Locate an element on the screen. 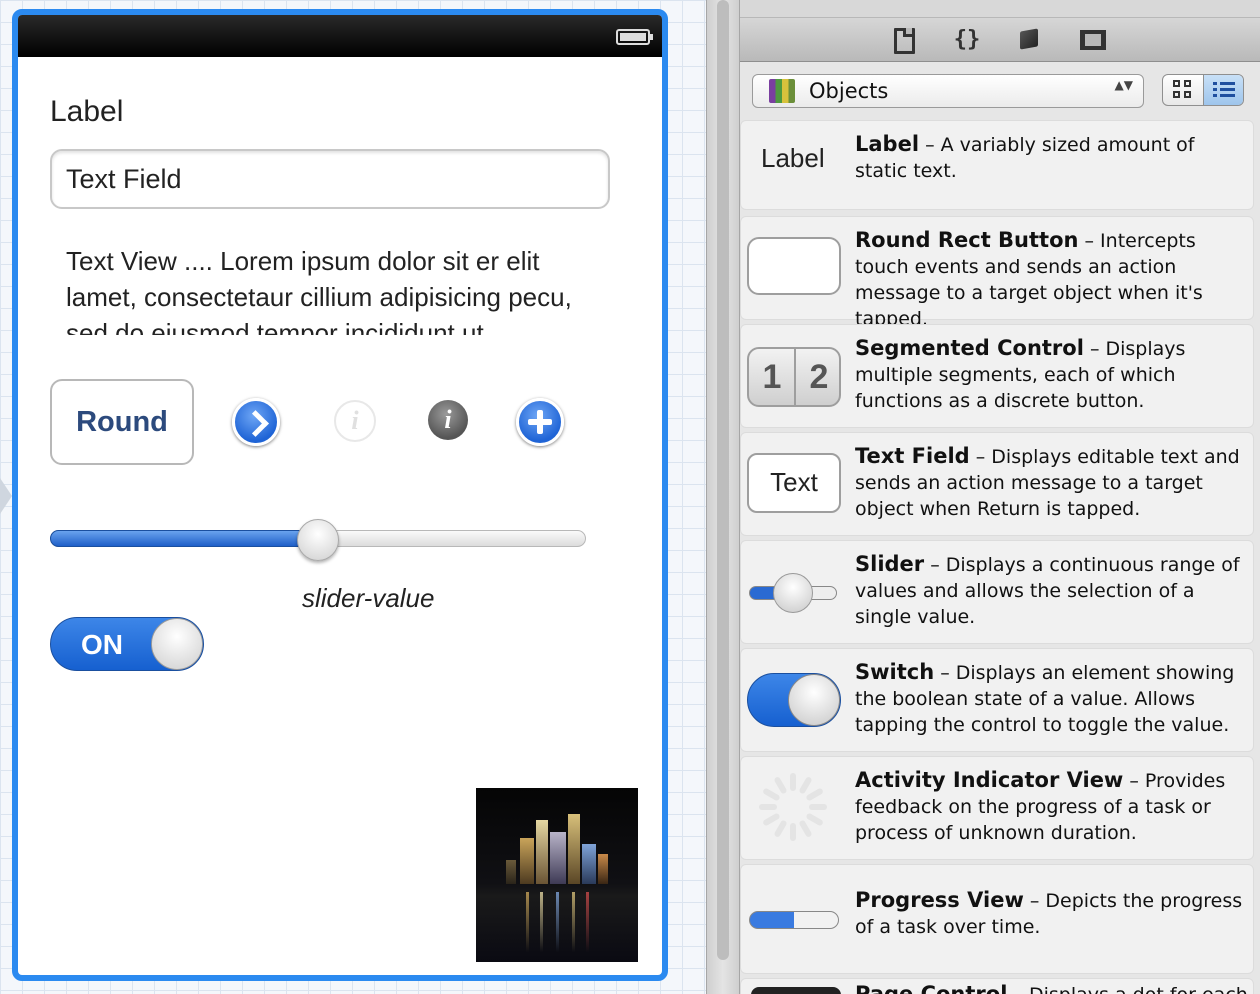 Image resolution: width=1260 pixels, height=994 pixels. library-item-title: Text Field is located at coordinates (912, 456).